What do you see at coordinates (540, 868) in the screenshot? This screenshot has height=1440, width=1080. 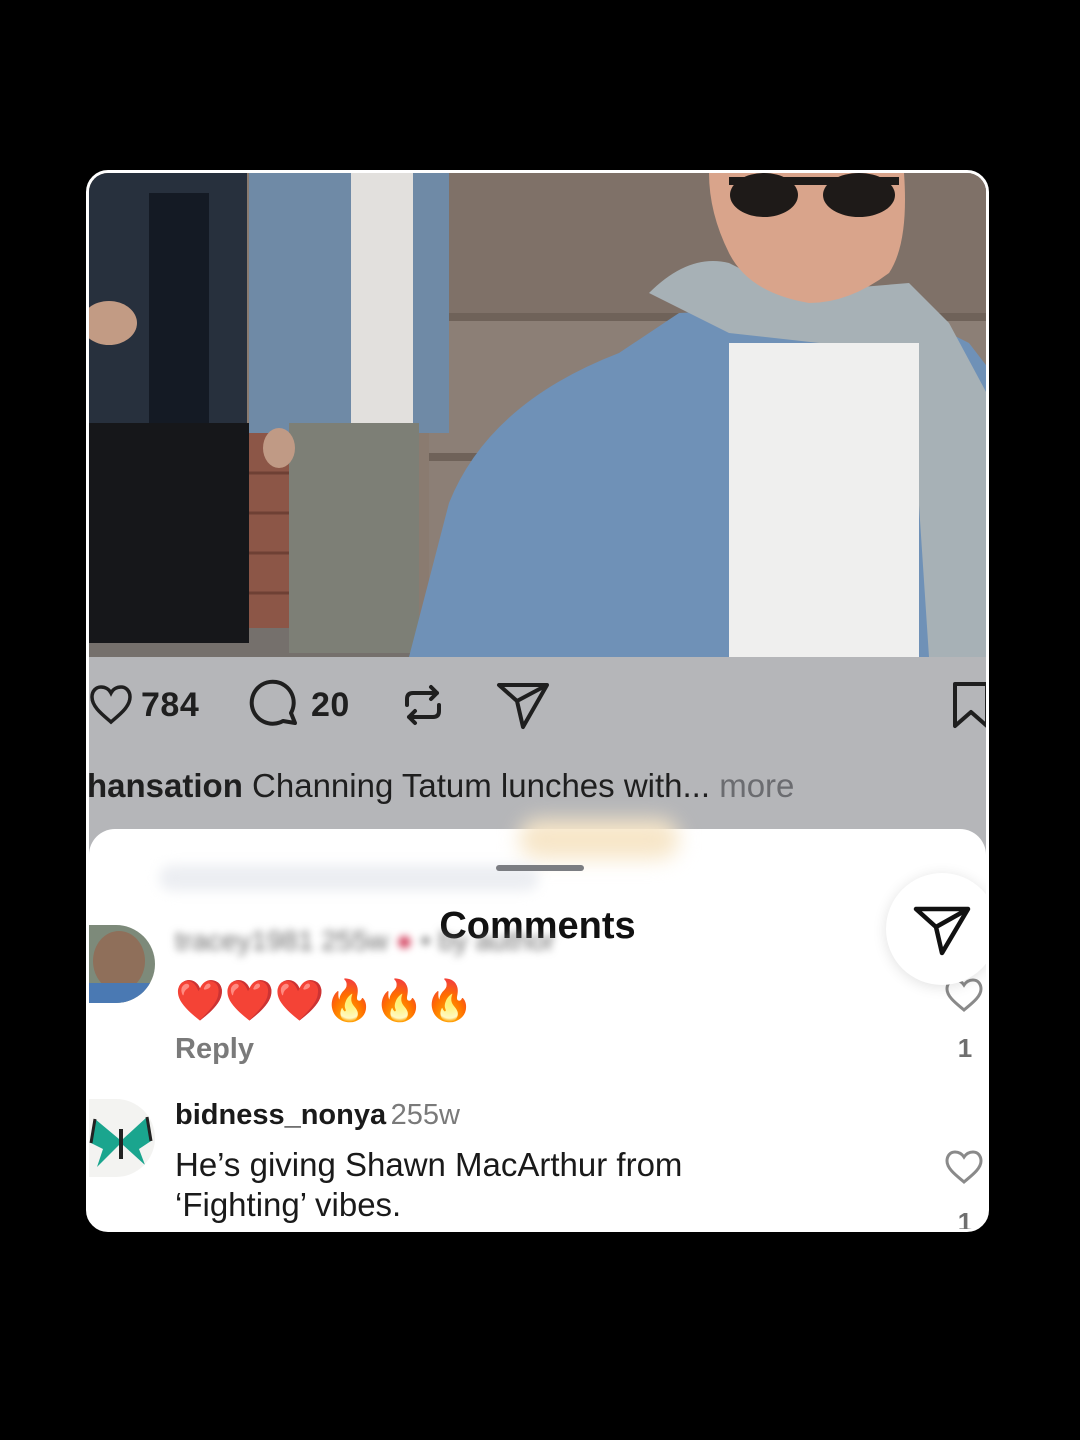 I see `sheet-grabber` at bounding box center [540, 868].